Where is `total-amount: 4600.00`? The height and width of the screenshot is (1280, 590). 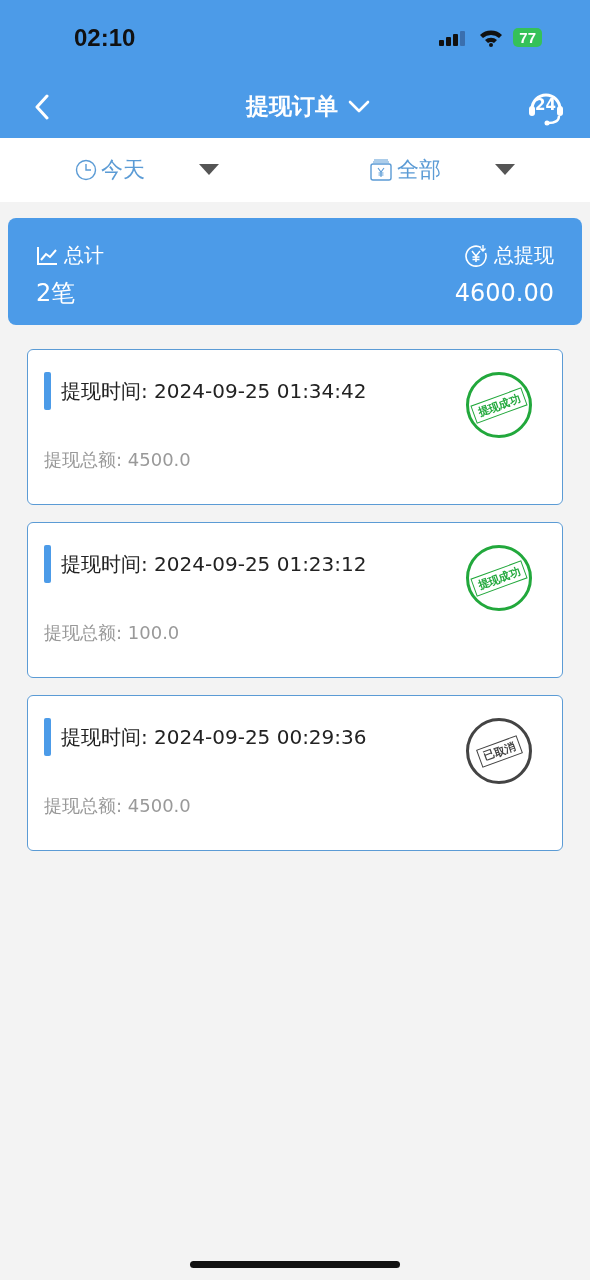 total-amount: 4600.00 is located at coordinates (504, 293).